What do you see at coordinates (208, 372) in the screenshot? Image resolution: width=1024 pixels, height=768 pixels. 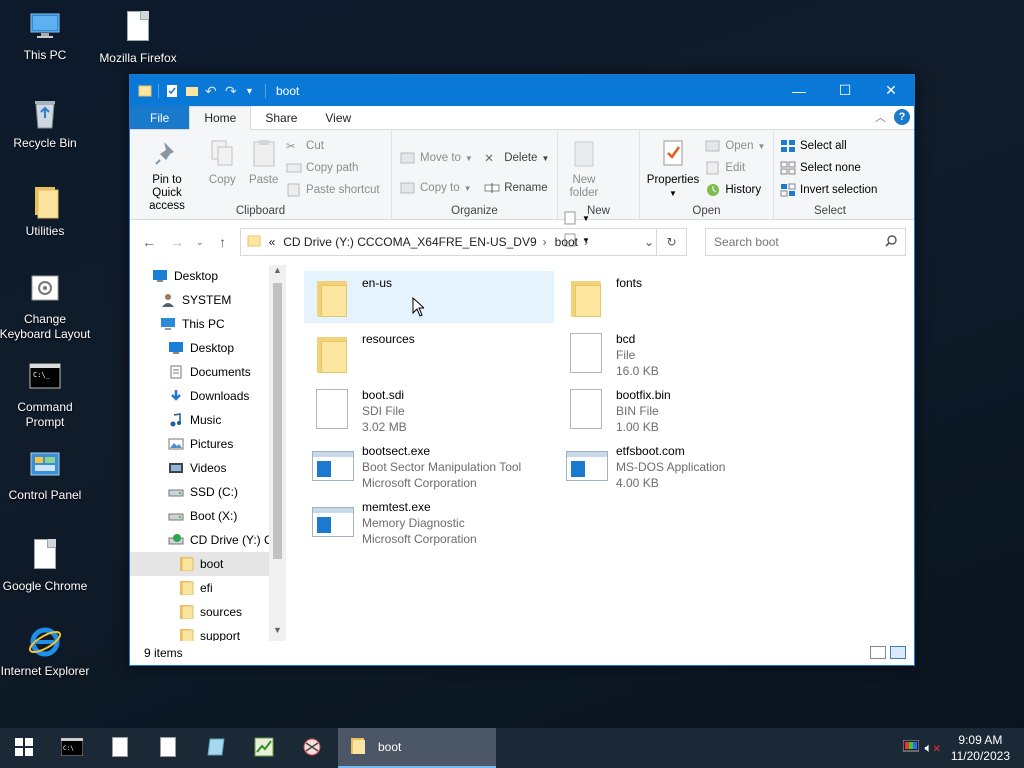 I see `nav-item-documents: Documents` at bounding box center [208, 372].